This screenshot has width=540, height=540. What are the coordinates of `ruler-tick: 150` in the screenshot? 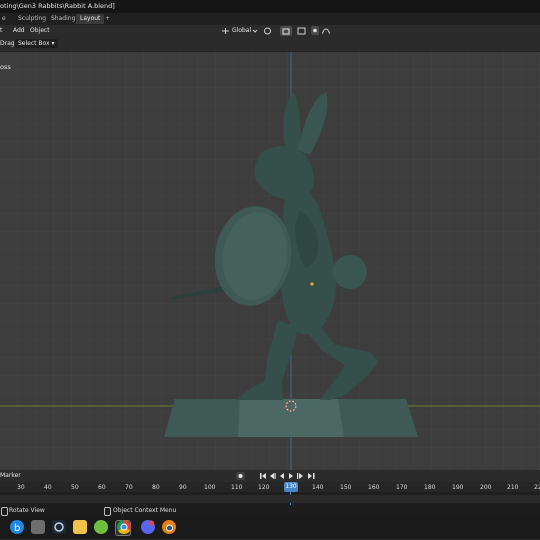 It's located at (346, 487).